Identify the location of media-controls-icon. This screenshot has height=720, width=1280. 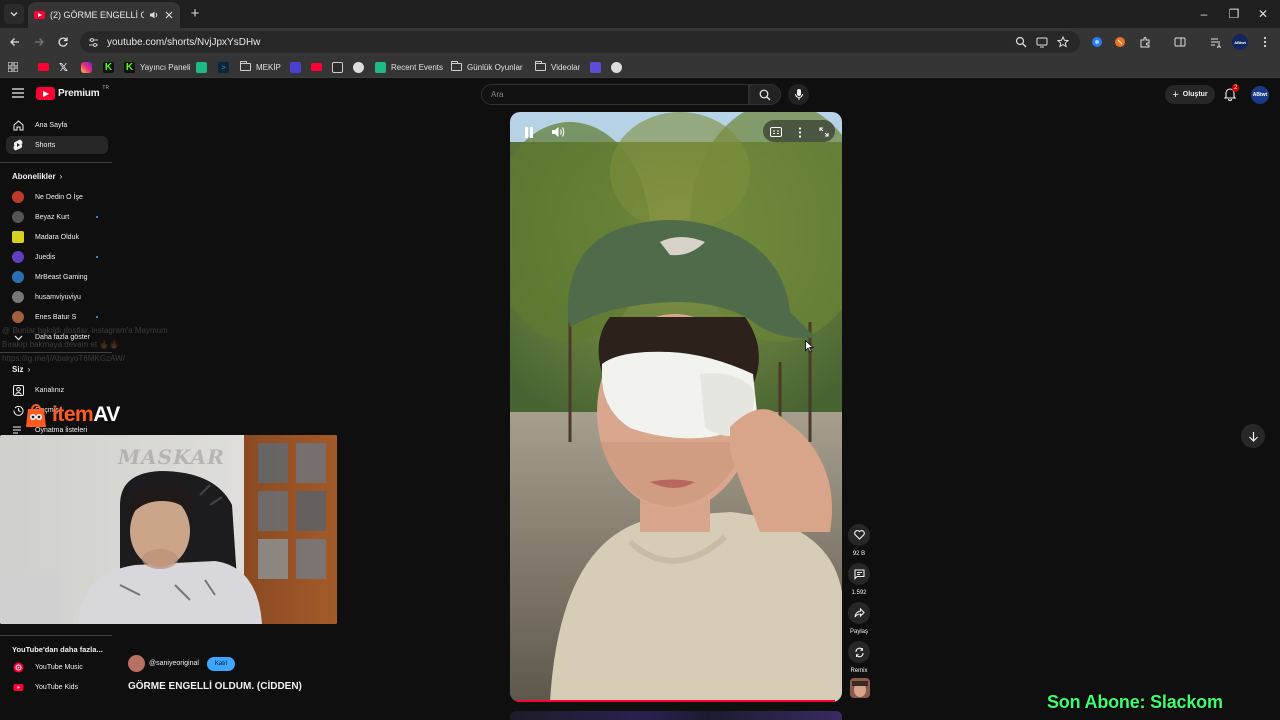
(1216, 42).